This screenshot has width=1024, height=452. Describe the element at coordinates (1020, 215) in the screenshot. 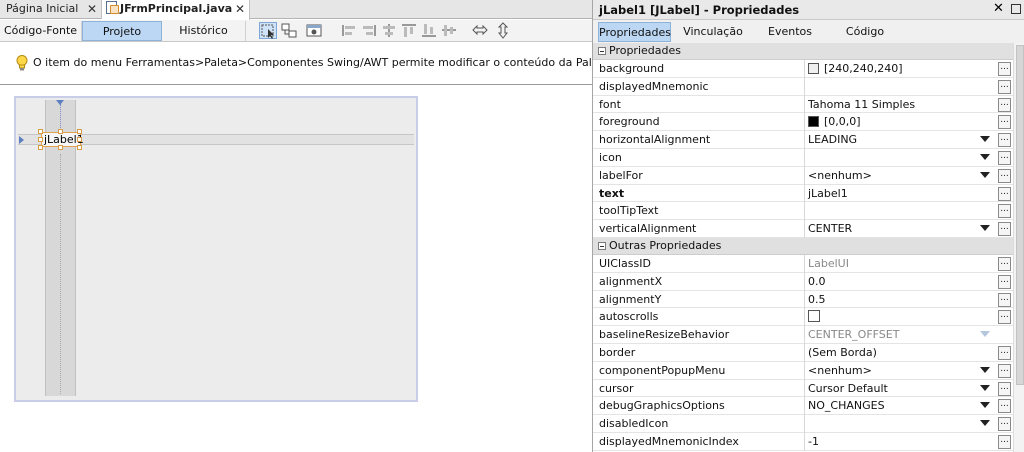

I see `scrollbar-thumb` at that location.